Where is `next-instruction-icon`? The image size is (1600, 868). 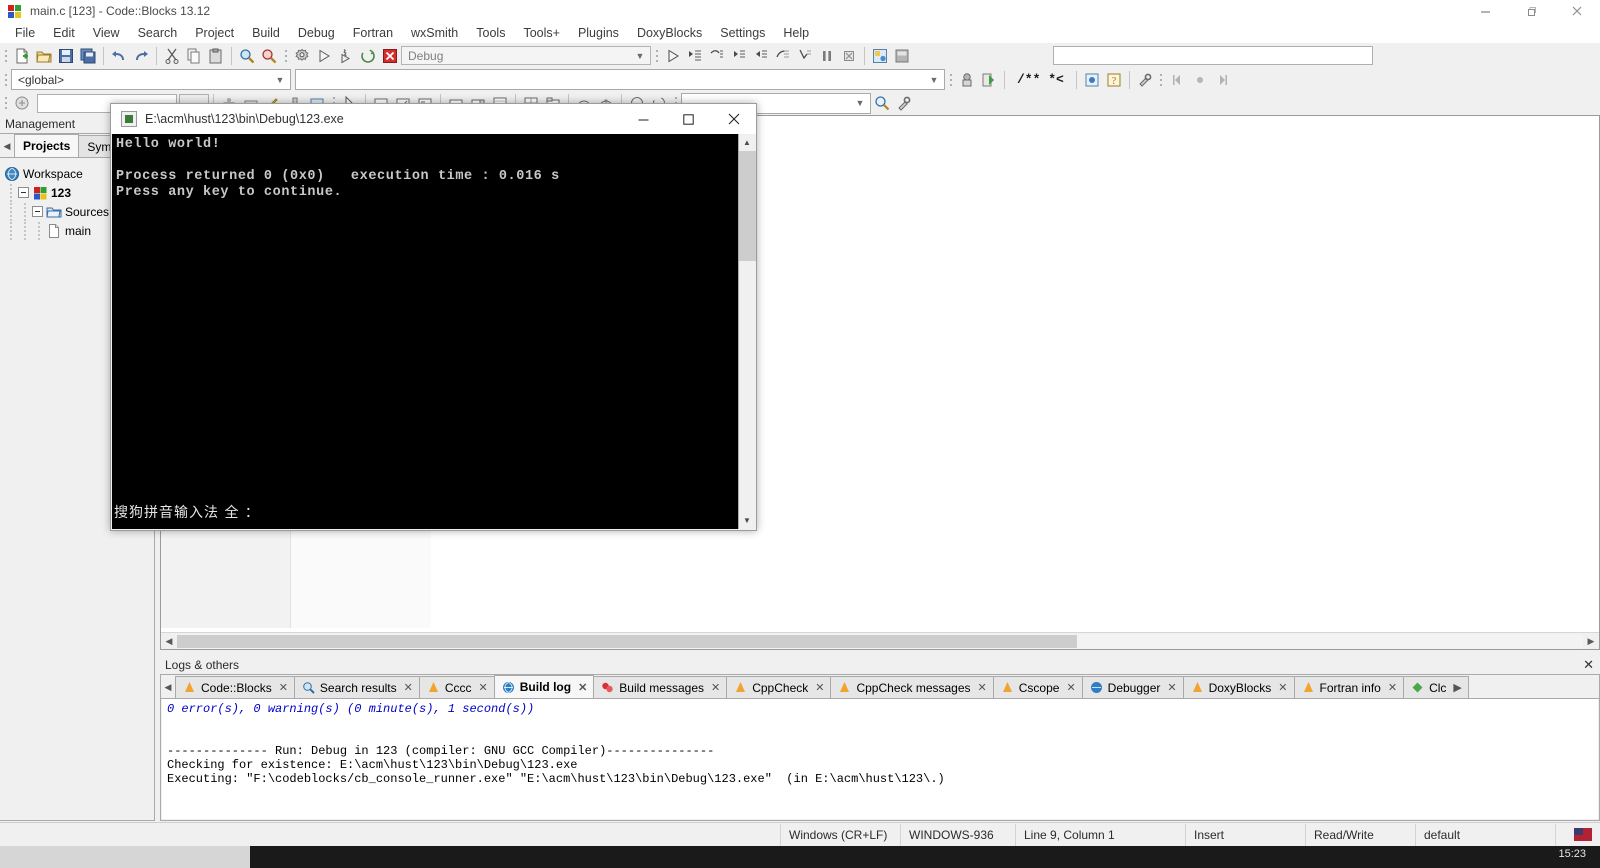
next-instruction-icon is located at coordinates (783, 56).